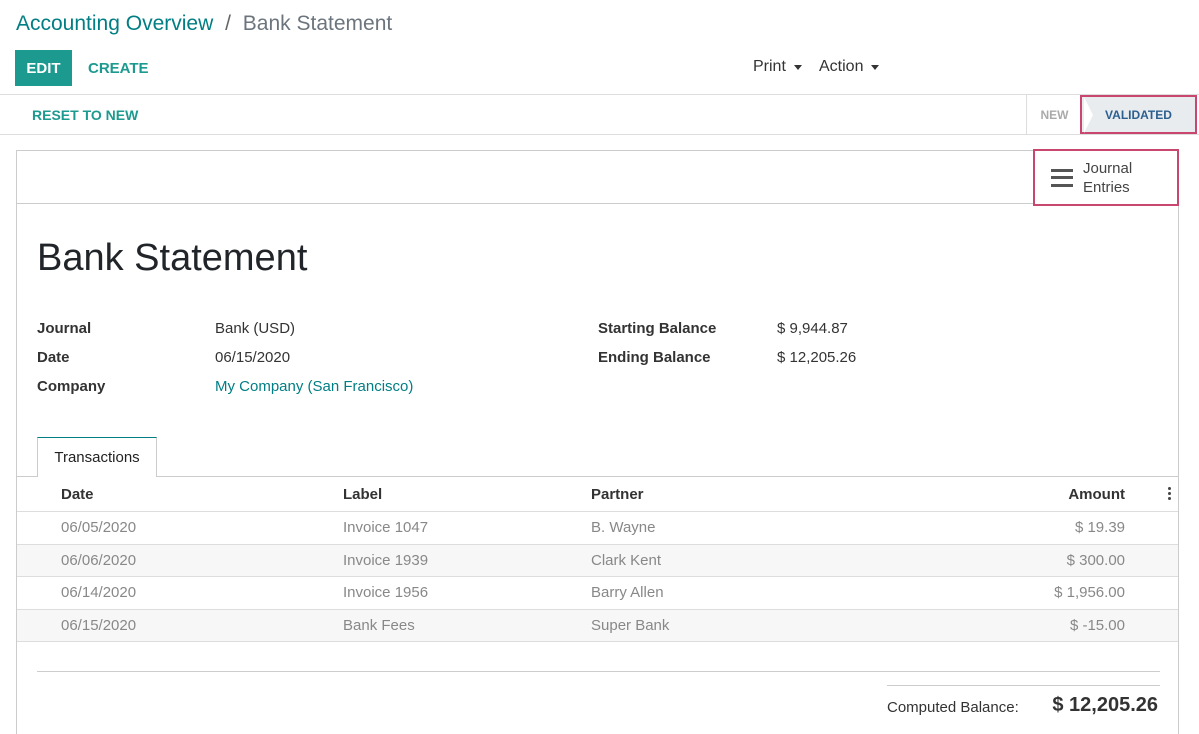 The height and width of the screenshot is (734, 1199). I want to click on breadcrumb: Accounting Overview / Bank Statement, so click(204, 24).